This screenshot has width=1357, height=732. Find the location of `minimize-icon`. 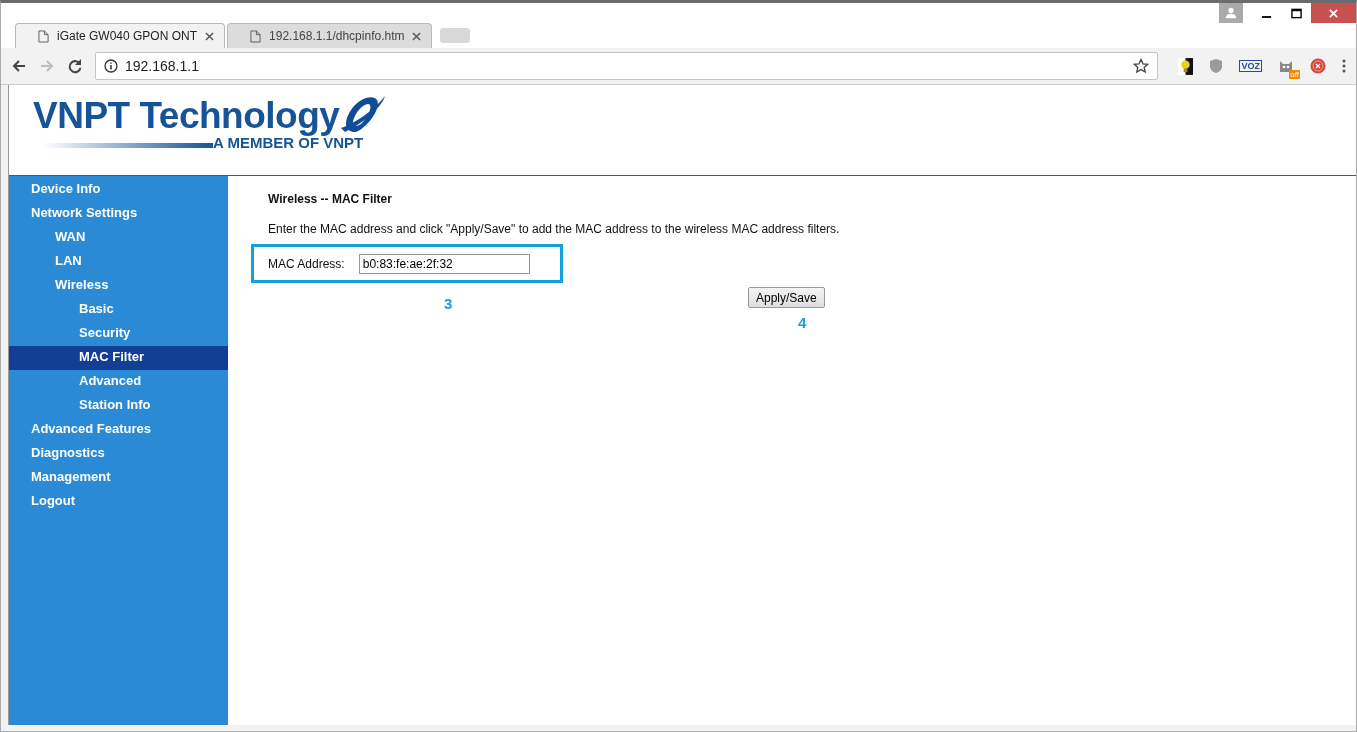

minimize-icon is located at coordinates (1266, 17).